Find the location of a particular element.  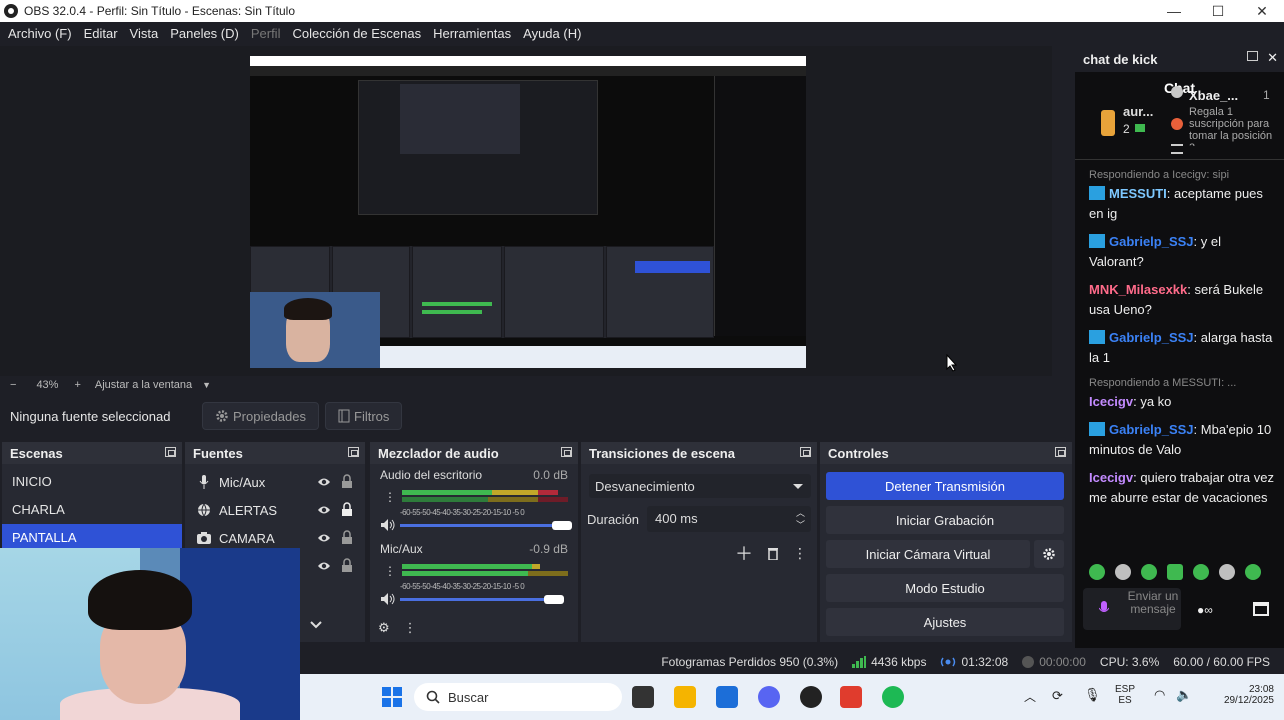

menu-herramientas: Herramientas is located at coordinates (472, 34).